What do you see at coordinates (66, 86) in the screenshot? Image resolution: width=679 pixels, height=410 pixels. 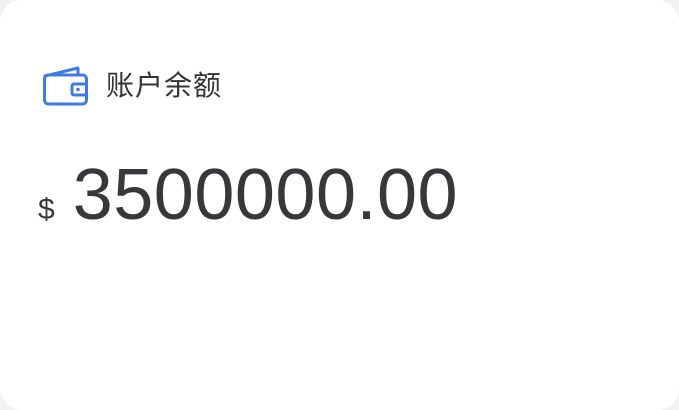 I see `wallet-icon` at bounding box center [66, 86].